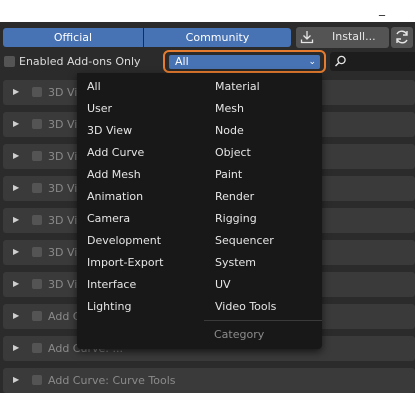 Image resolution: width=415 pixels, height=393 pixels. What do you see at coordinates (112, 380) in the screenshot?
I see `addon-name: Add Curve: Curve Tools` at bounding box center [112, 380].